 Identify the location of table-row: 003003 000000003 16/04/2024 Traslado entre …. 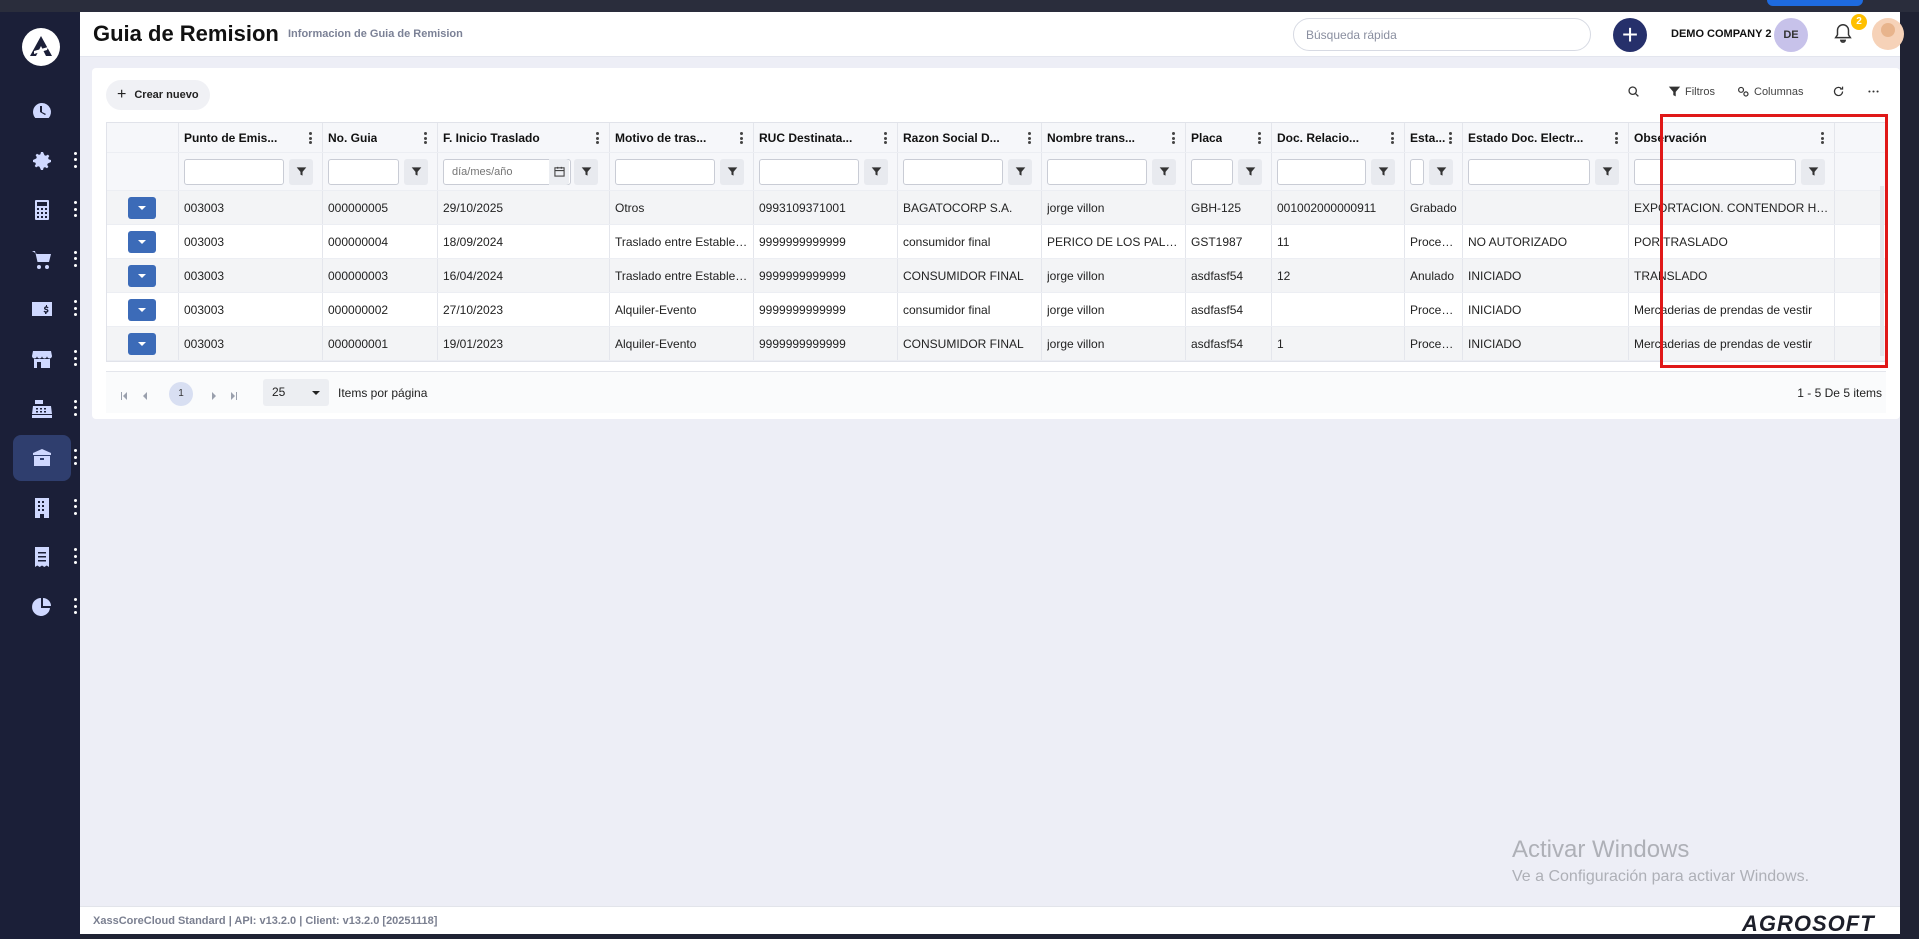
(996, 276).